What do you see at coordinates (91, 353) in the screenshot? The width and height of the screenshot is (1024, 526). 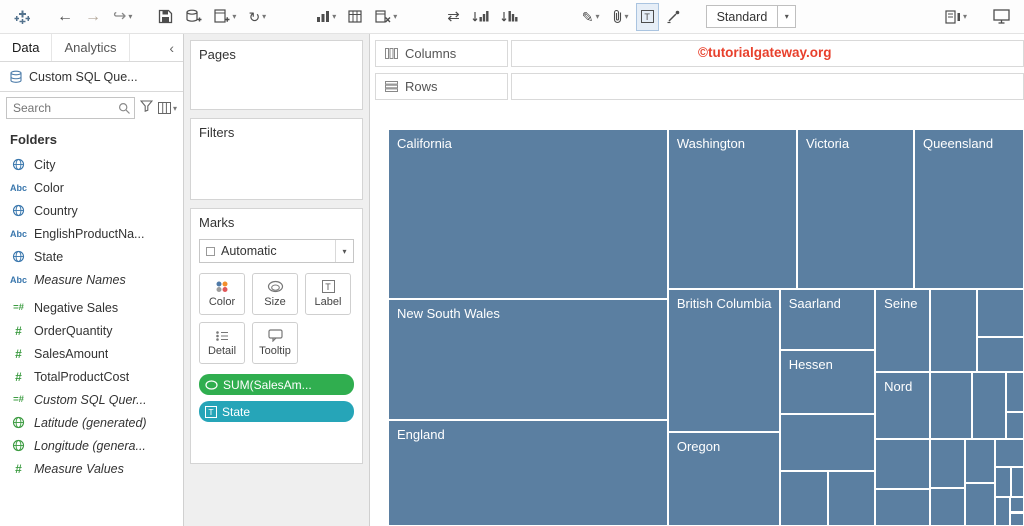 I see `field-salesamount: # SalesAmount` at bounding box center [91, 353].